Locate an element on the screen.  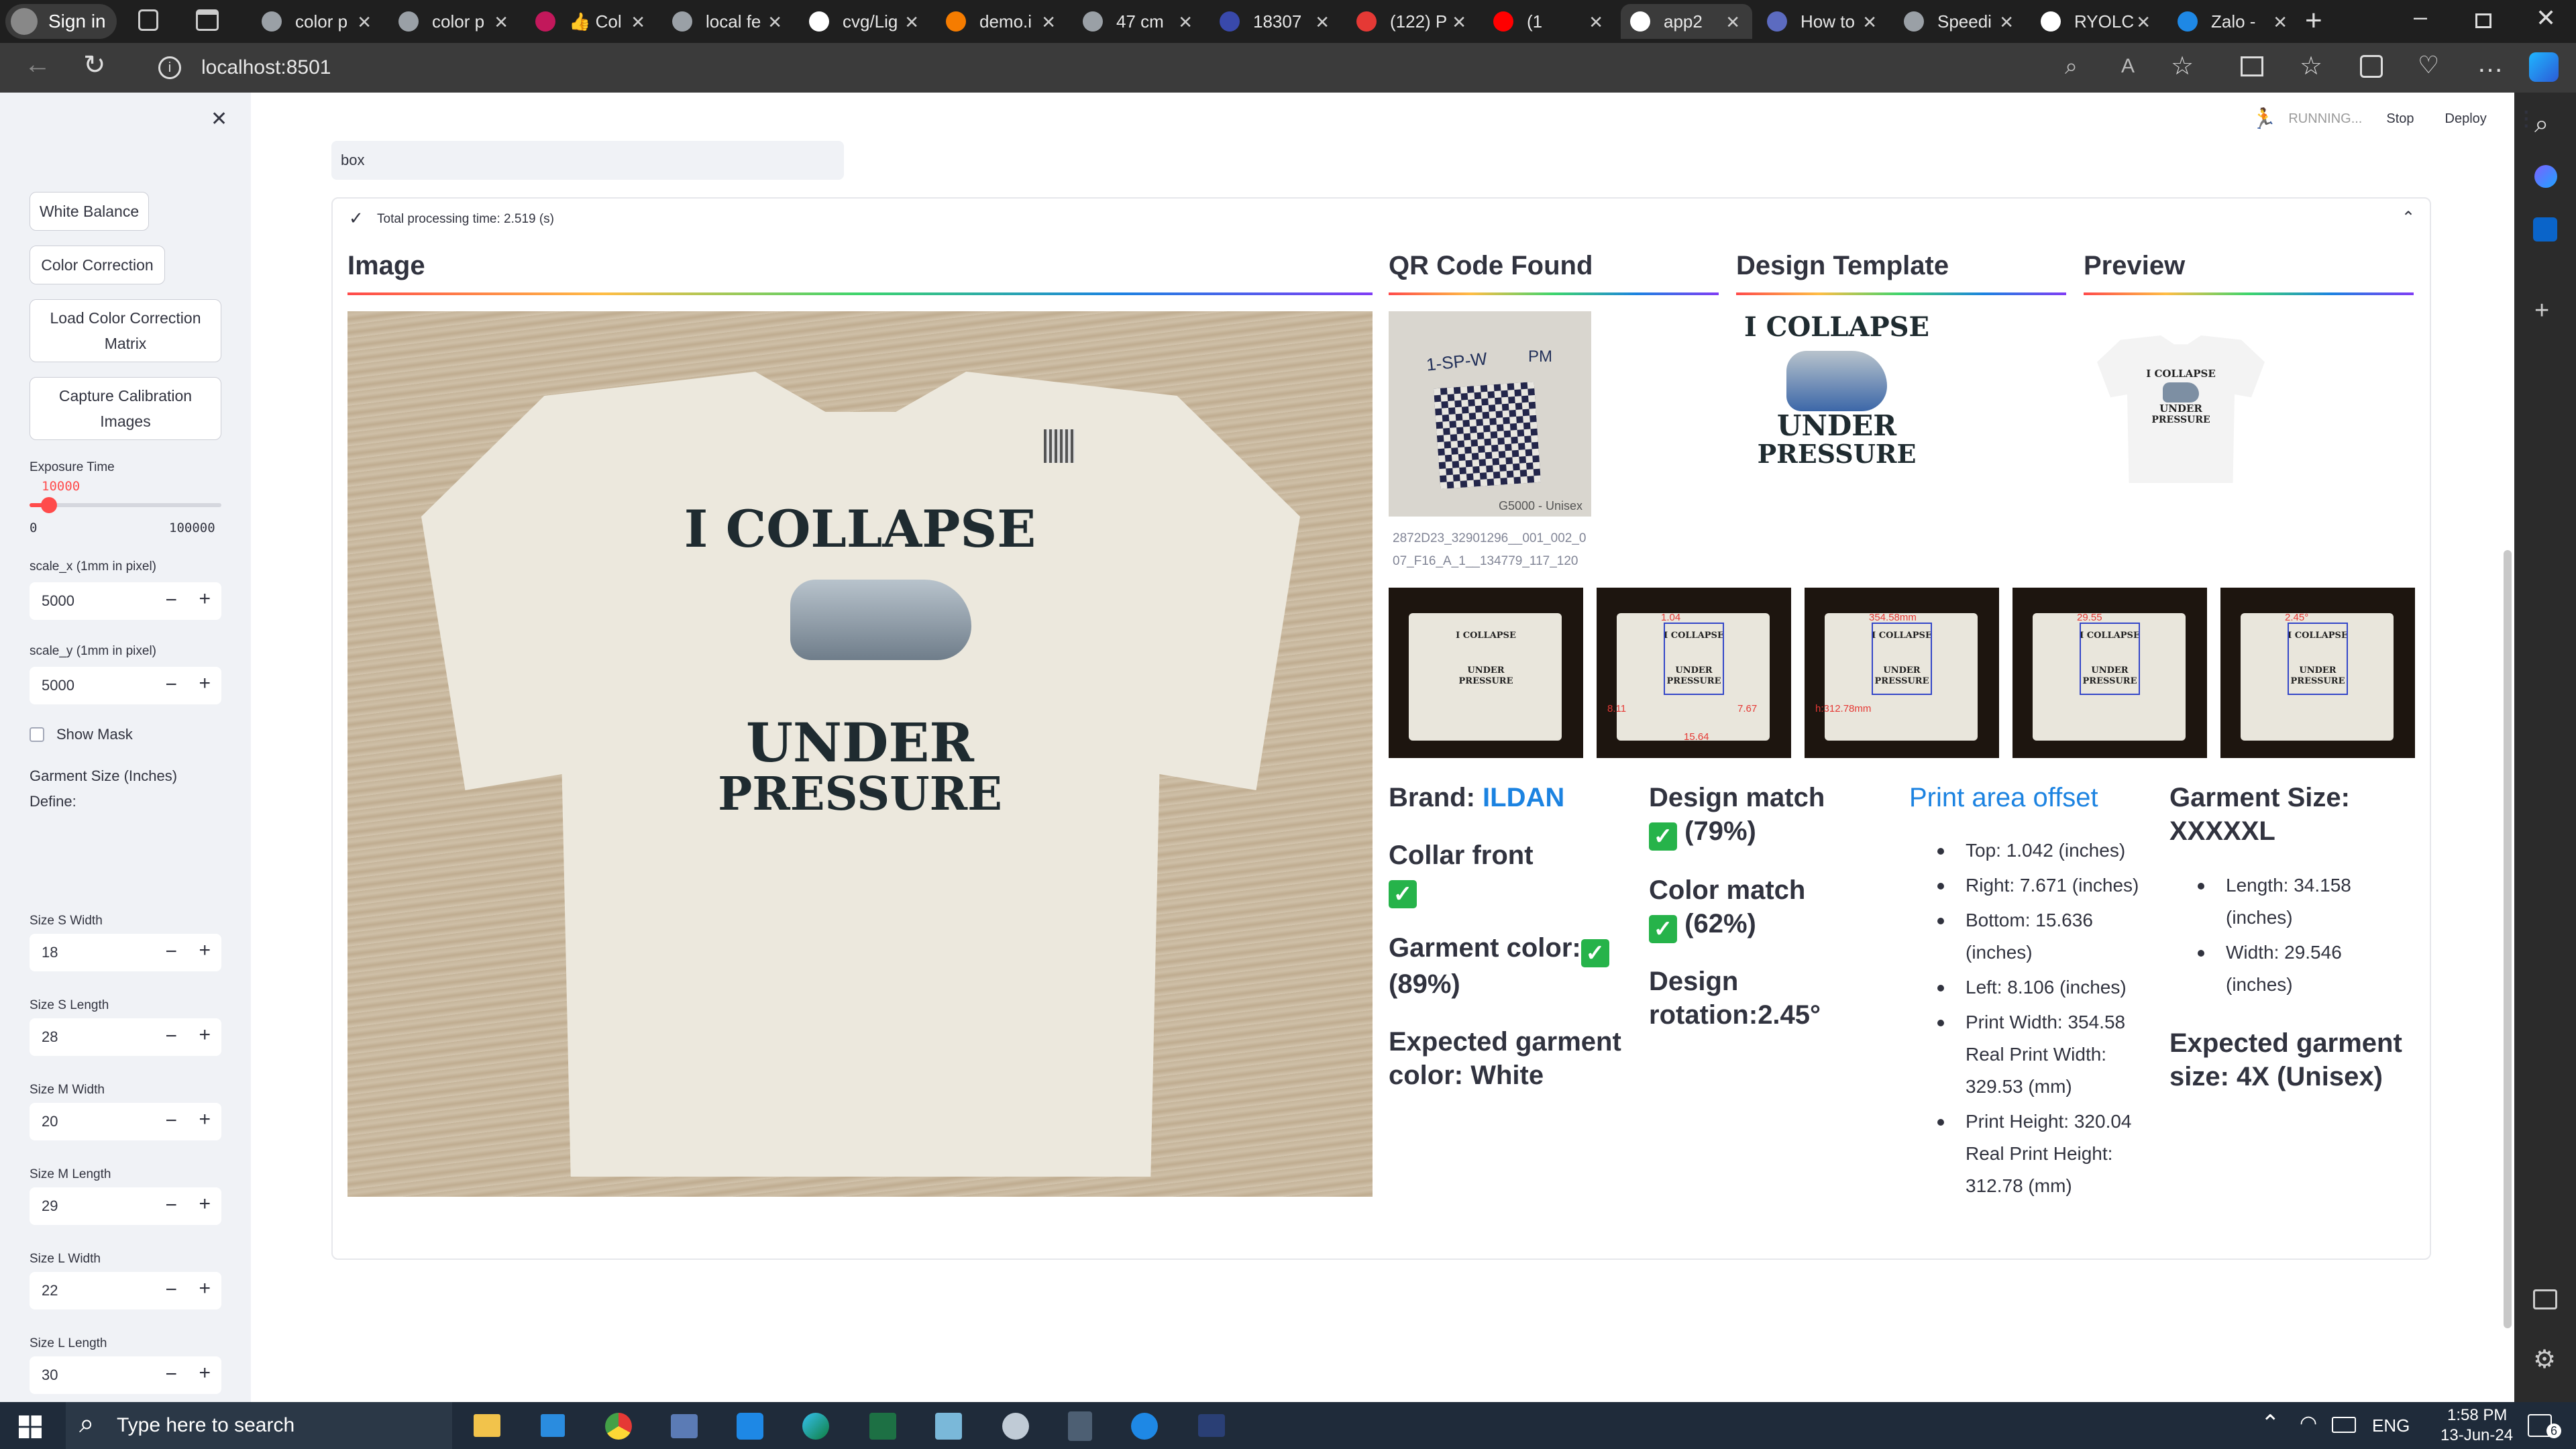
copilot-icon is located at coordinates (2544, 67).